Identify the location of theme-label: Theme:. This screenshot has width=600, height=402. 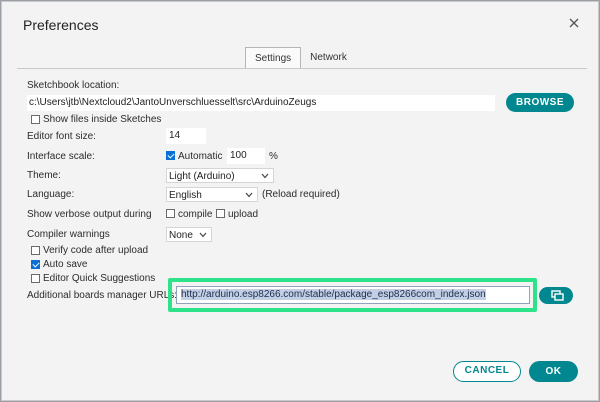
(44, 175).